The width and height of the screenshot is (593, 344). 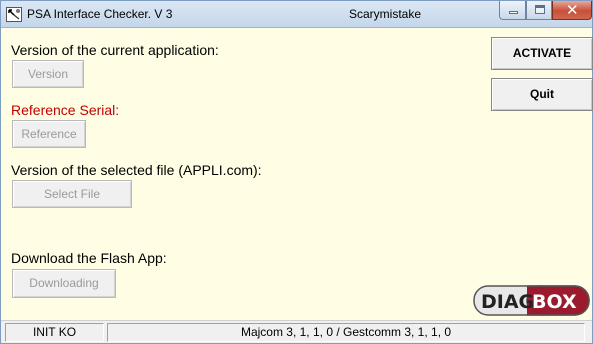 I want to click on activate-button: ACTIVATE, so click(x=542, y=53).